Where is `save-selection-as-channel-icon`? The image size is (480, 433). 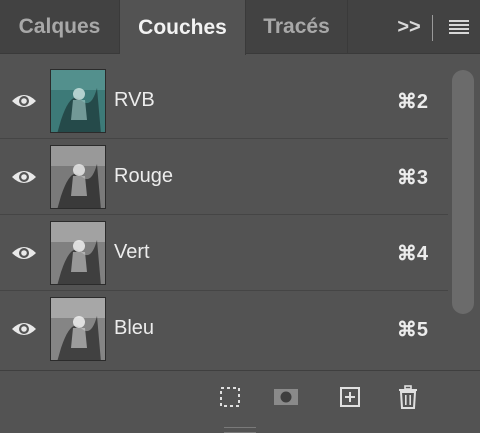 save-selection-as-channel-icon is located at coordinates (286, 397).